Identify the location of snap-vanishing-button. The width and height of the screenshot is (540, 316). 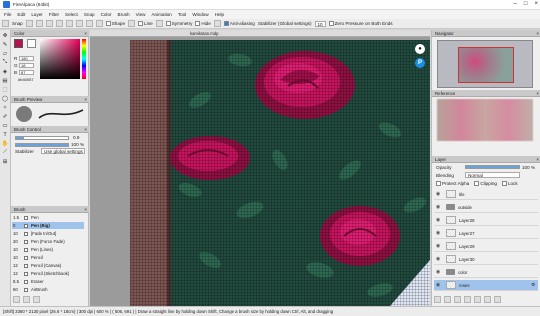
(59, 23).